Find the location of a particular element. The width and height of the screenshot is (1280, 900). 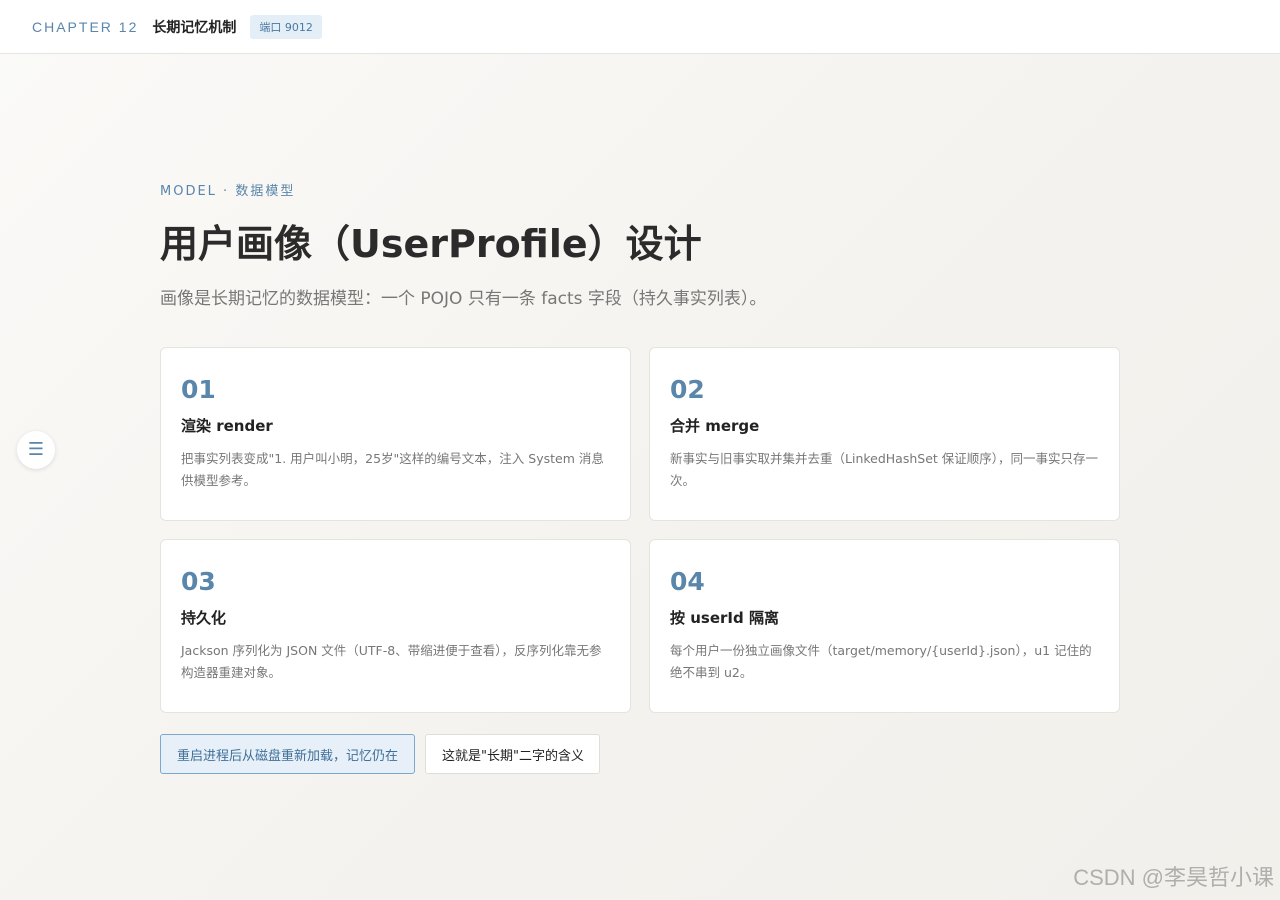

chapter-title: 长期记忆机制 is located at coordinates (194, 27).